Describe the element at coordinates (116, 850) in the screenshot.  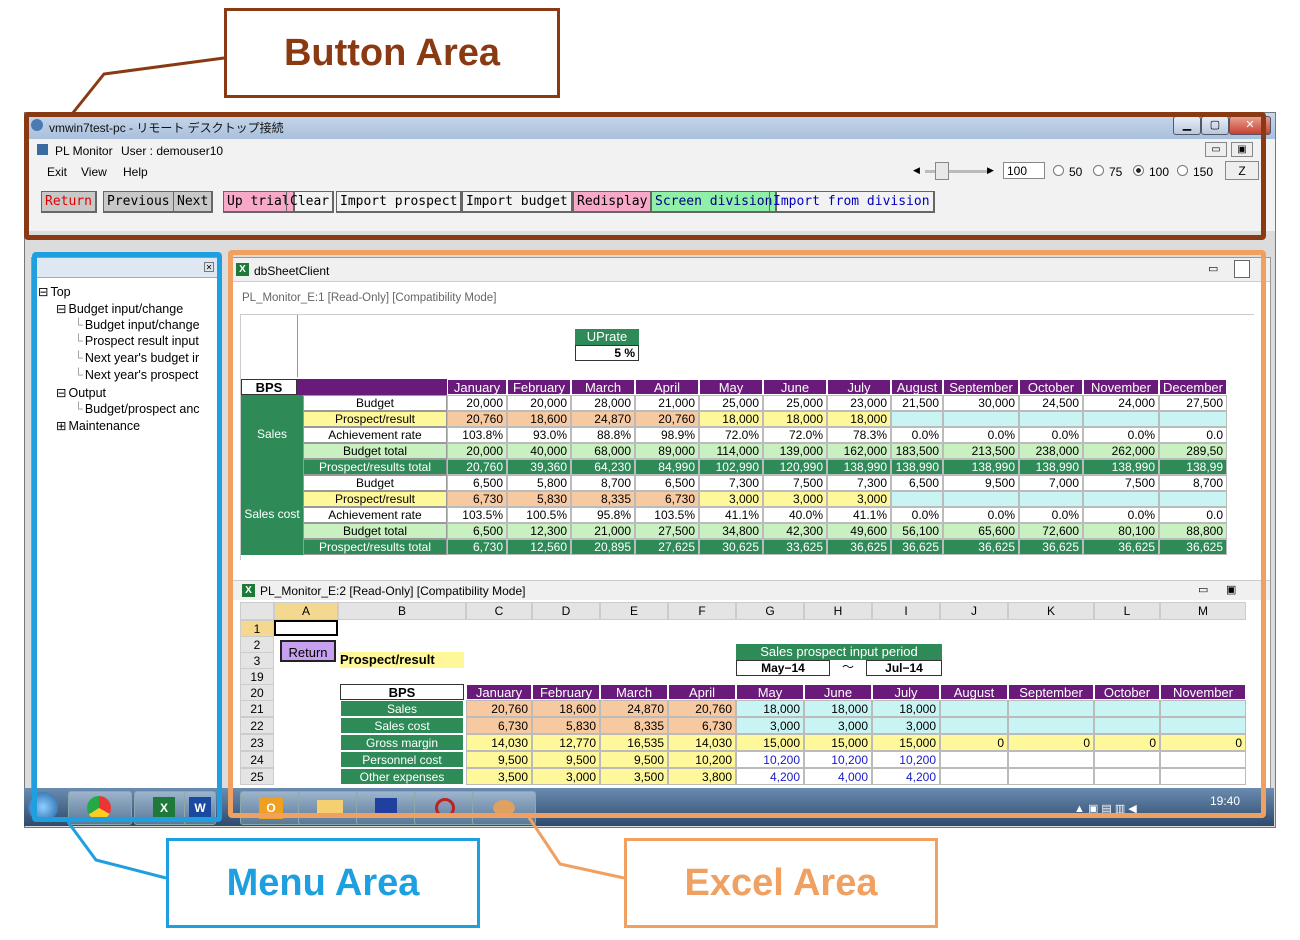
I see `menu-area-connector` at that location.